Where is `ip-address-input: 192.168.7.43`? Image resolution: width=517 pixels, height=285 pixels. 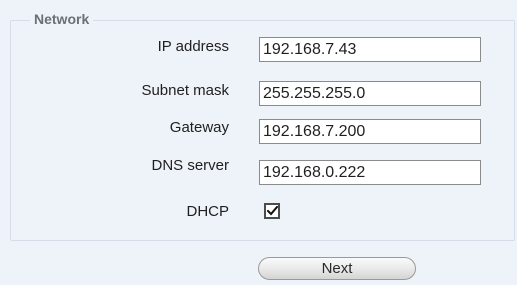
ip-address-input: 192.168.7.43 is located at coordinates (370, 49).